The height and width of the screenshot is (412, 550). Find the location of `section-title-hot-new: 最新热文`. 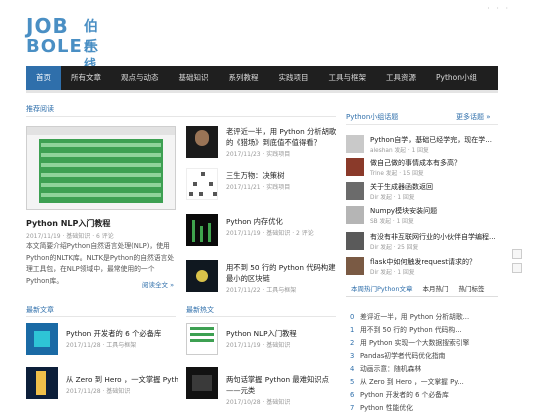

section-title-hot-new: 最新热文 is located at coordinates (200, 310).